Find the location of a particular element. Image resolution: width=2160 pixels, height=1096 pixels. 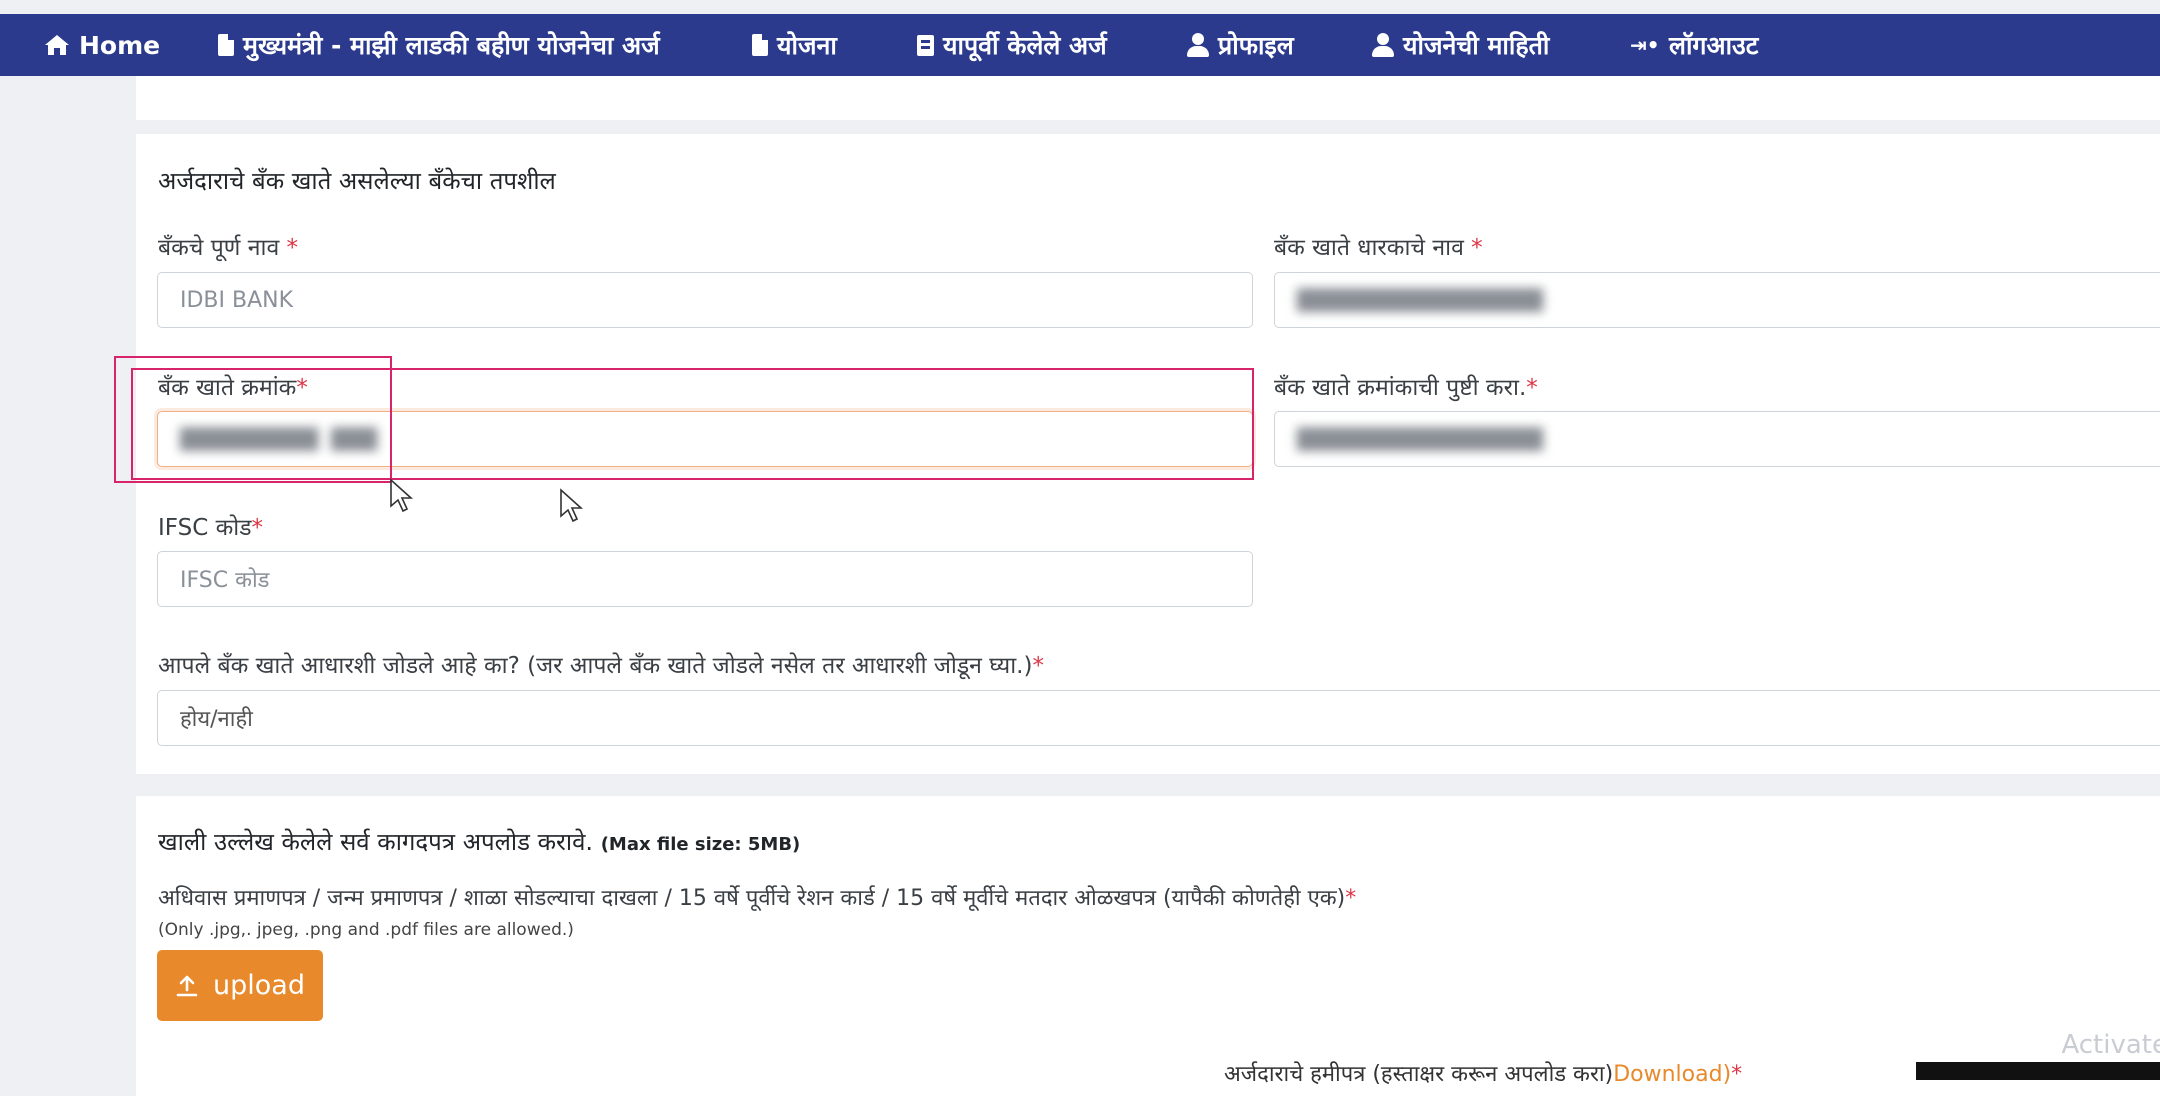

nav-profile-label: प्रोफाइल is located at coordinates (1256, 45).